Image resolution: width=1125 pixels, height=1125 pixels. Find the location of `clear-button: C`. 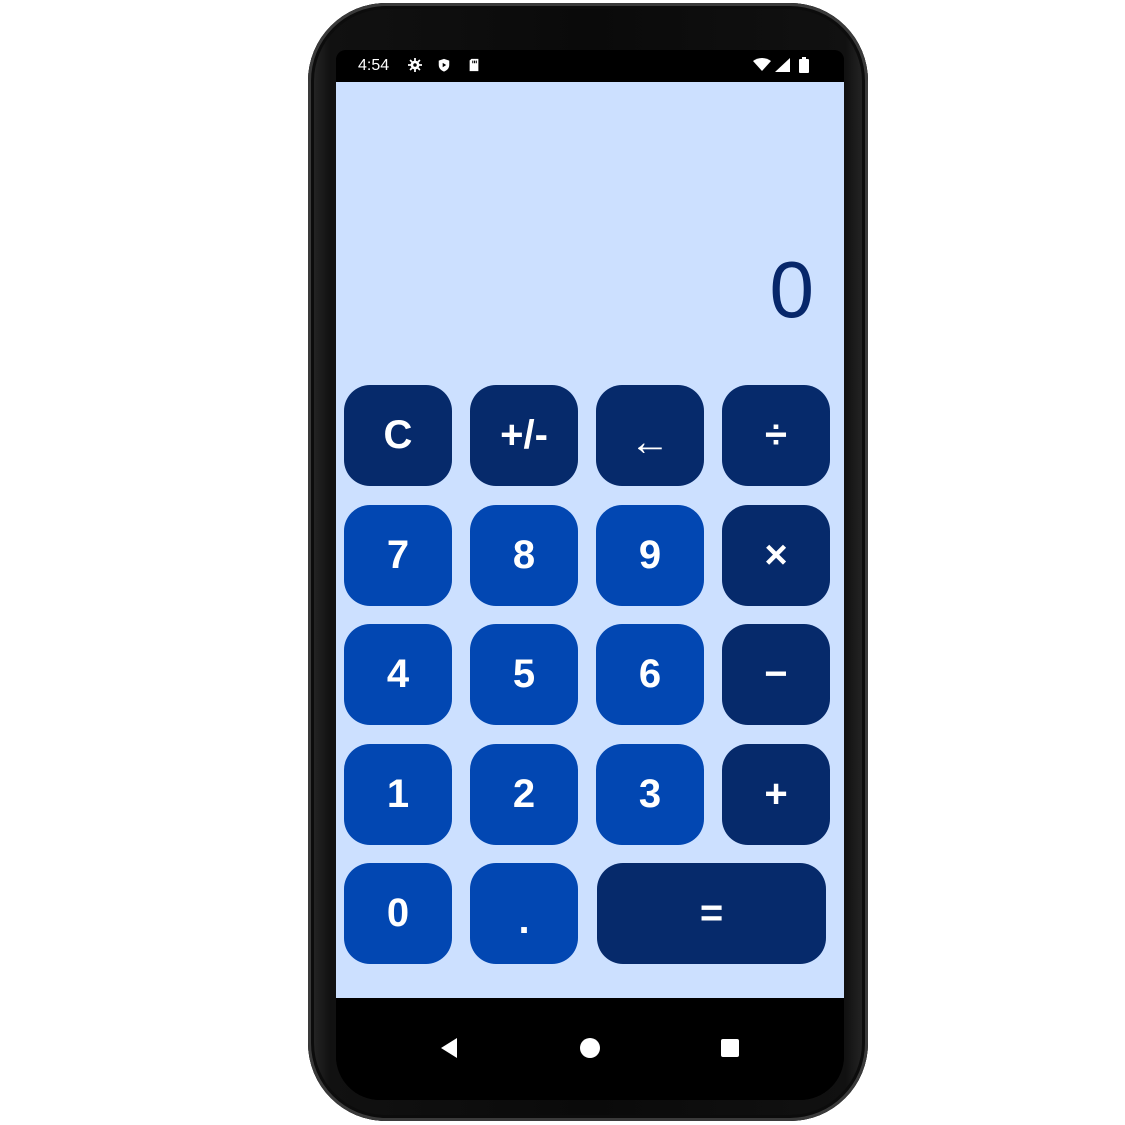

clear-button: C is located at coordinates (398, 435).